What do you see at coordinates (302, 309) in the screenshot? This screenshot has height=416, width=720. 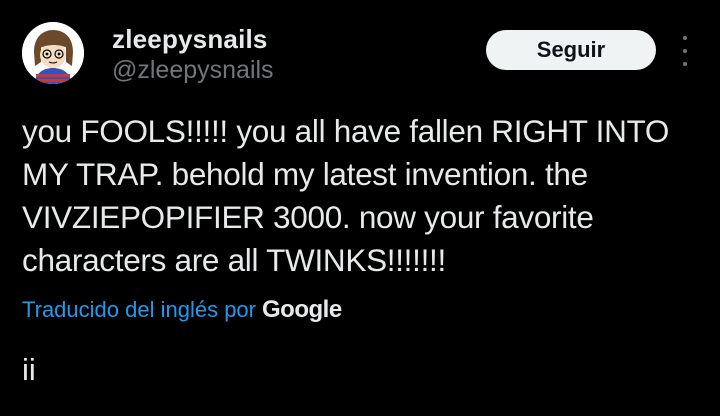 I see `google-logo: Google` at bounding box center [302, 309].